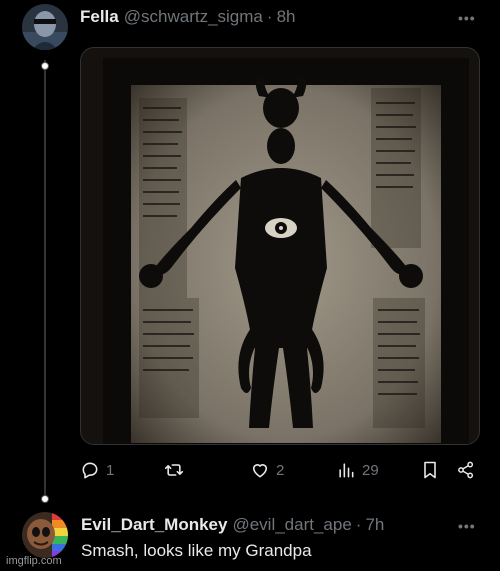 This screenshot has width=500, height=571. I want to click on reply-count: 1, so click(110, 470).